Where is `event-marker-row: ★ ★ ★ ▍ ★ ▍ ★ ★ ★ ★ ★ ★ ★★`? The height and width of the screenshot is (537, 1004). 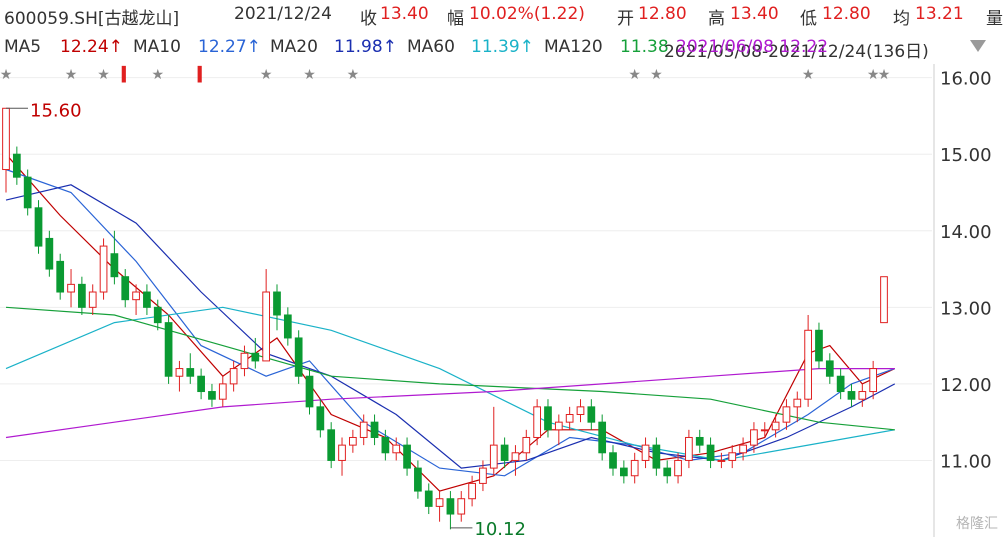 event-marker-row: ★ ★ ★ ▍ ★ ▍ ★ ★ ★ ★ ★ ★ ★★ is located at coordinates (445, 74).